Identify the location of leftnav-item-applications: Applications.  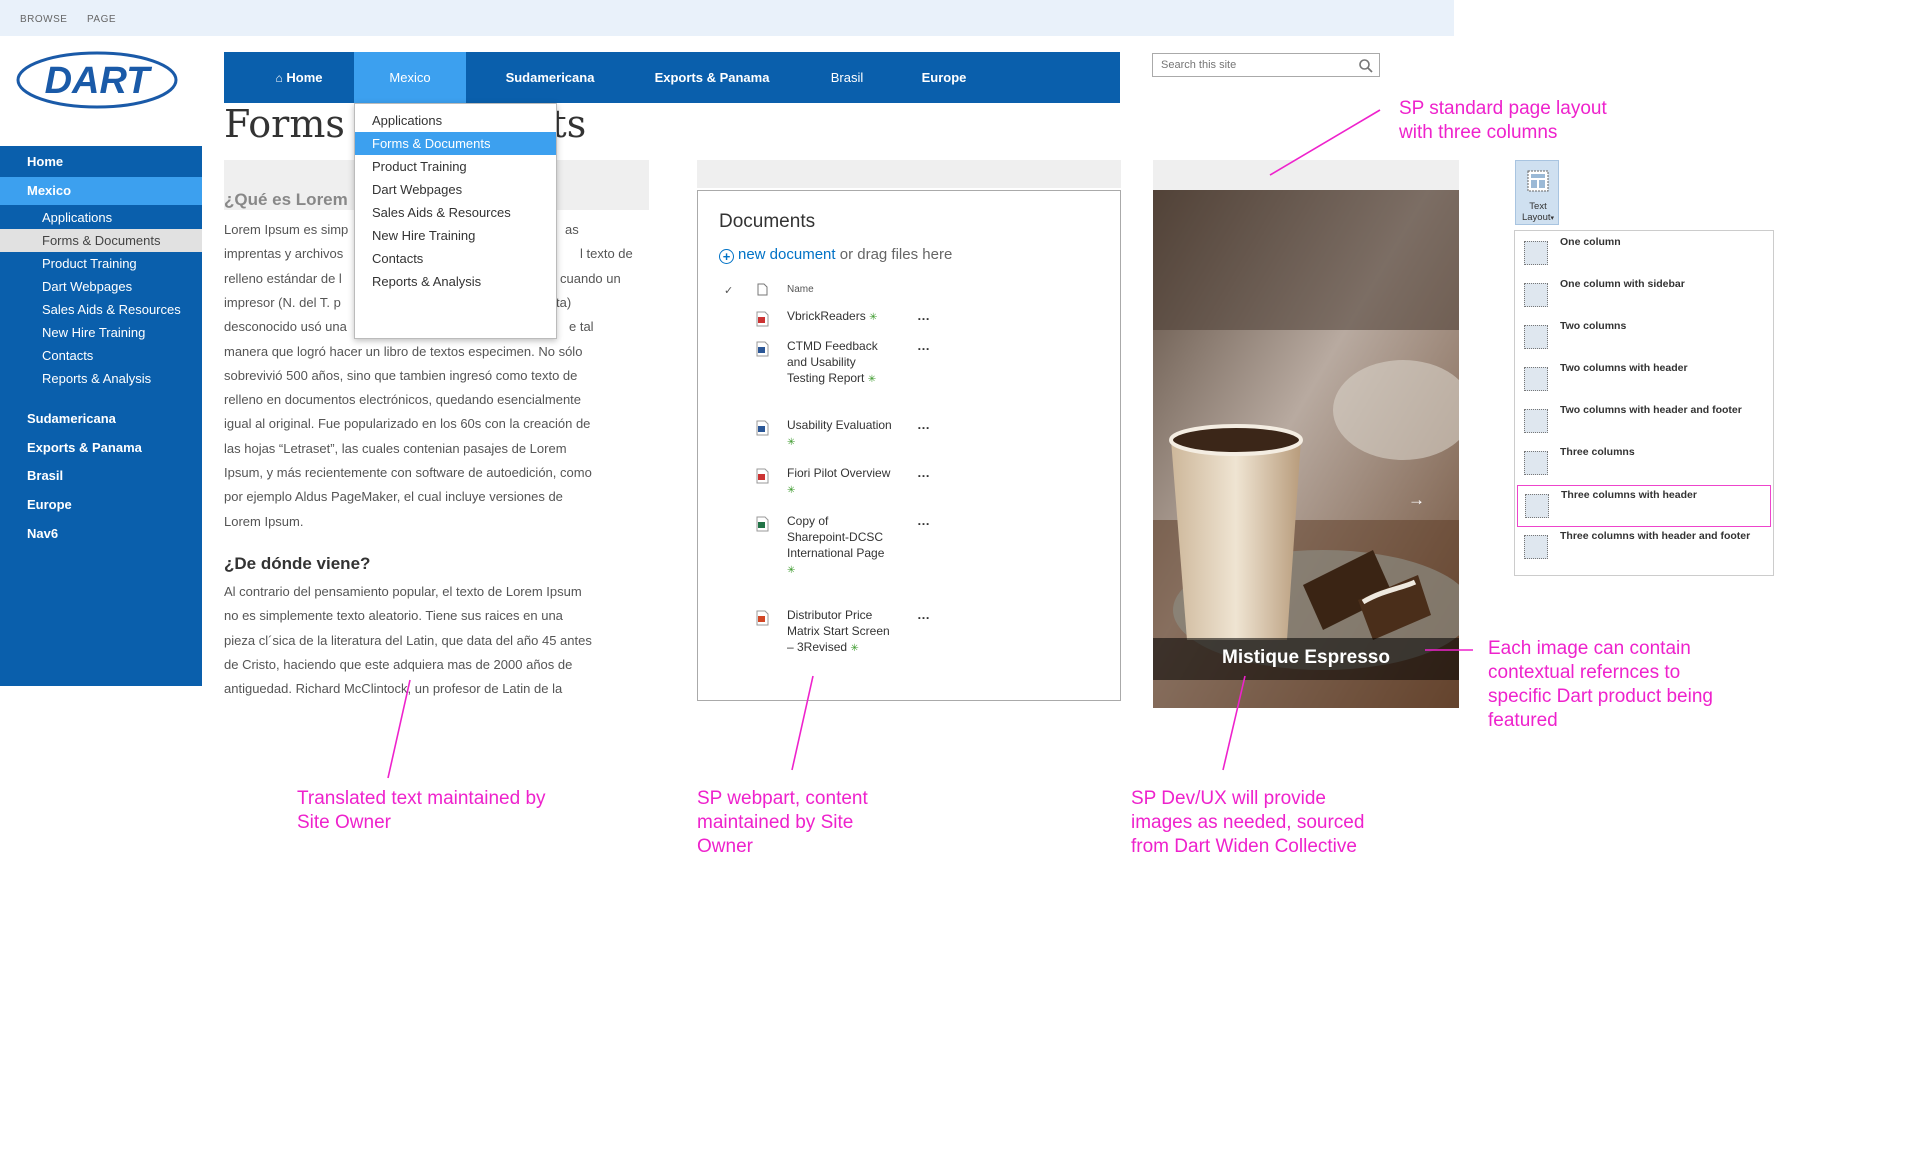
(101, 217).